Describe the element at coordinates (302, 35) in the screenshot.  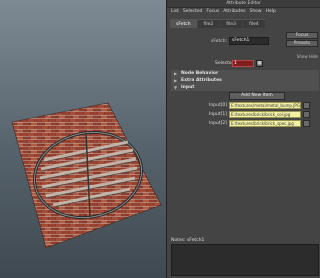
I see `focus-button: Focus` at that location.